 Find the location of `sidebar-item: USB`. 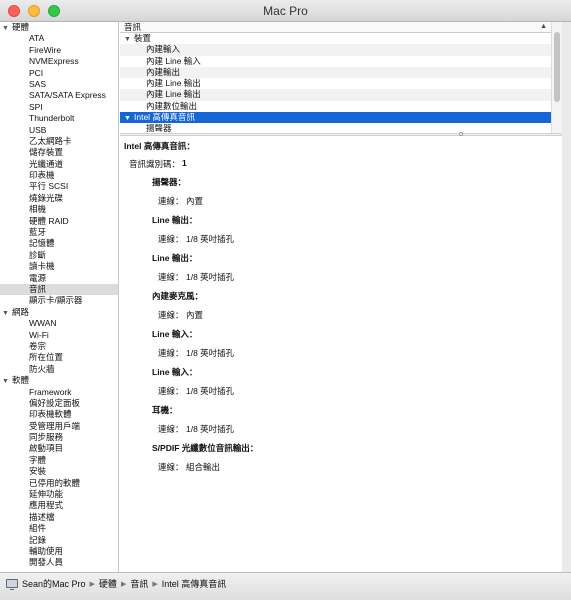

sidebar-item: USB is located at coordinates (59, 130).